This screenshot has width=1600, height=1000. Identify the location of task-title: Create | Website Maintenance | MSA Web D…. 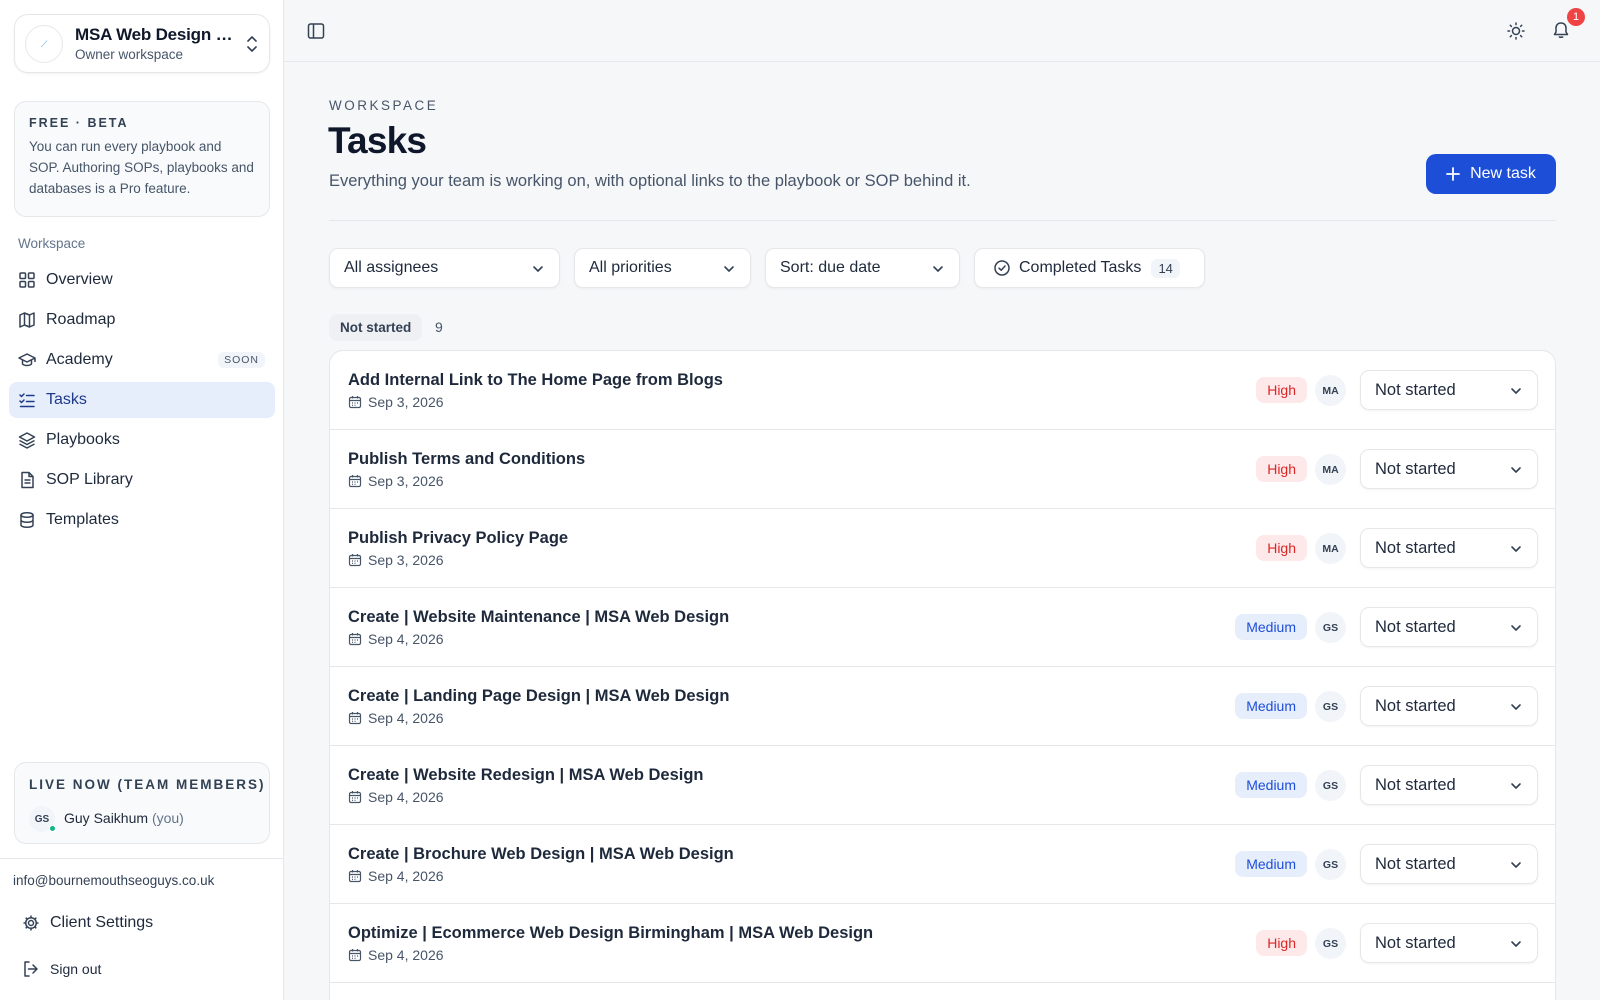
(538, 617).